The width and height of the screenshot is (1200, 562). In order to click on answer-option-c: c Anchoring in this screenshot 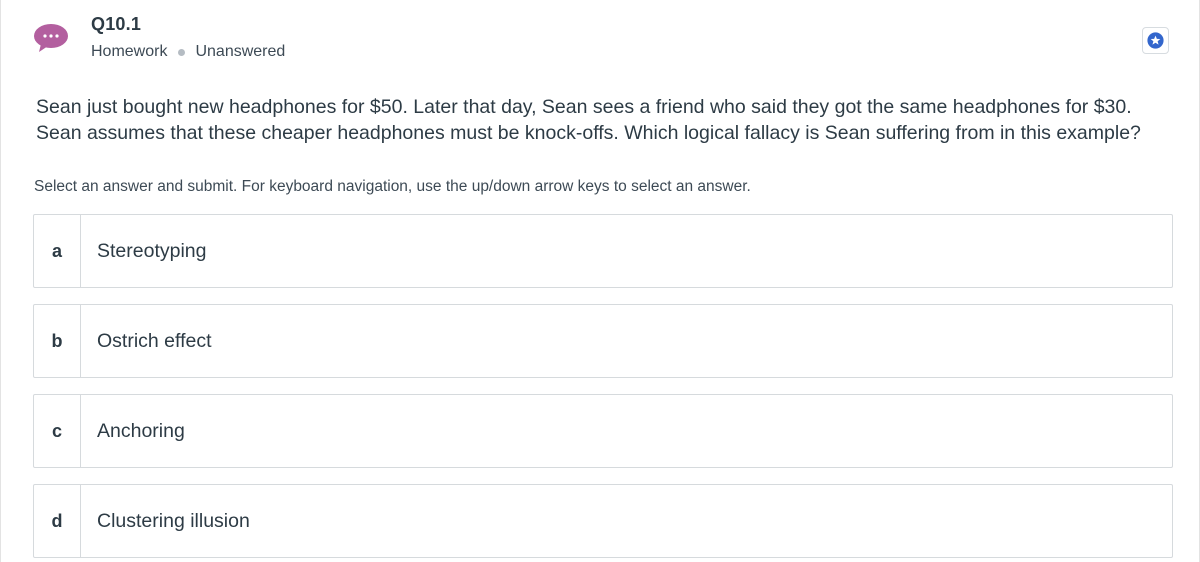, I will do `click(603, 431)`.